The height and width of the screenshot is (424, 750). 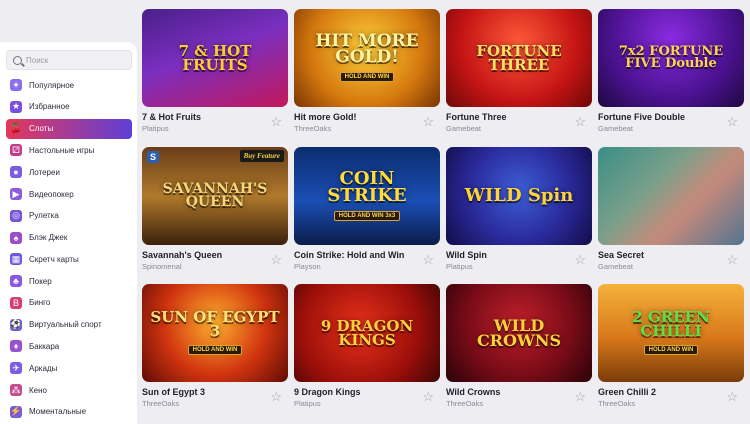 What do you see at coordinates (69, 368) in the screenshot?
I see `sidebar-item-13: ✈ Аркады` at bounding box center [69, 368].